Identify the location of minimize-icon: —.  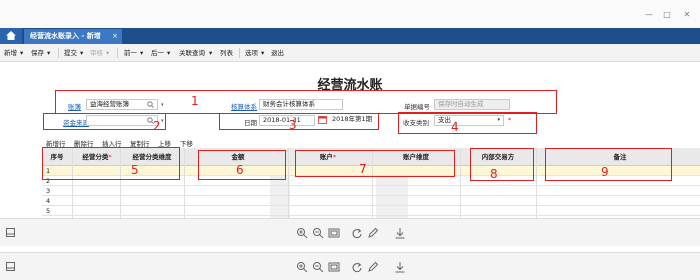
(649, 15).